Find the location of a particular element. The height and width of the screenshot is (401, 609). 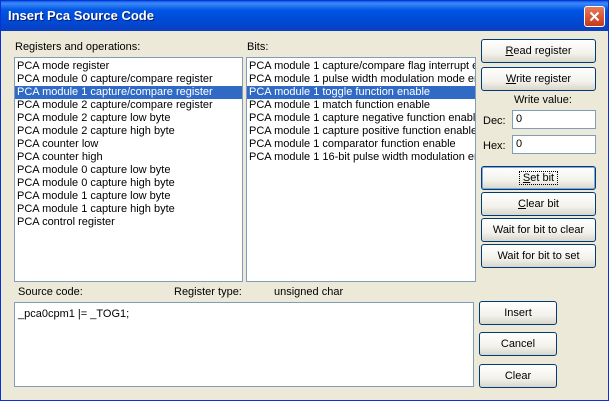

window-title: Insert Pca Source Code is located at coordinates (81, 15).